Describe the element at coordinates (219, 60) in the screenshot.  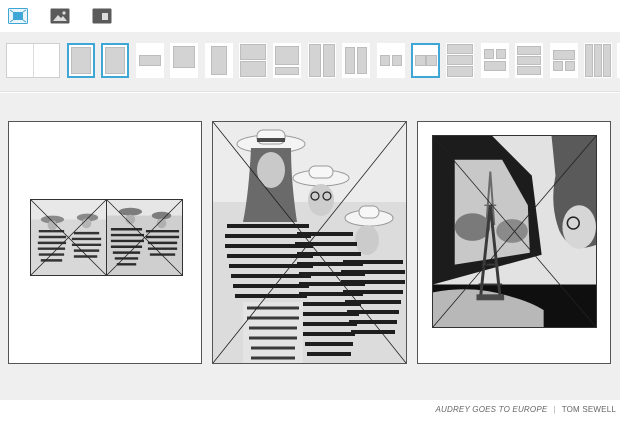
I see `layout-thumb-portrait` at that location.